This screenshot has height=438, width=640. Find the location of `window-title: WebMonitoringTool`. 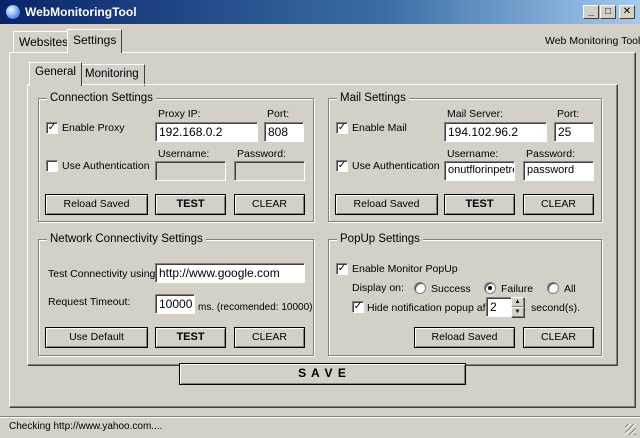

window-title: WebMonitoringTool is located at coordinates (81, 12).